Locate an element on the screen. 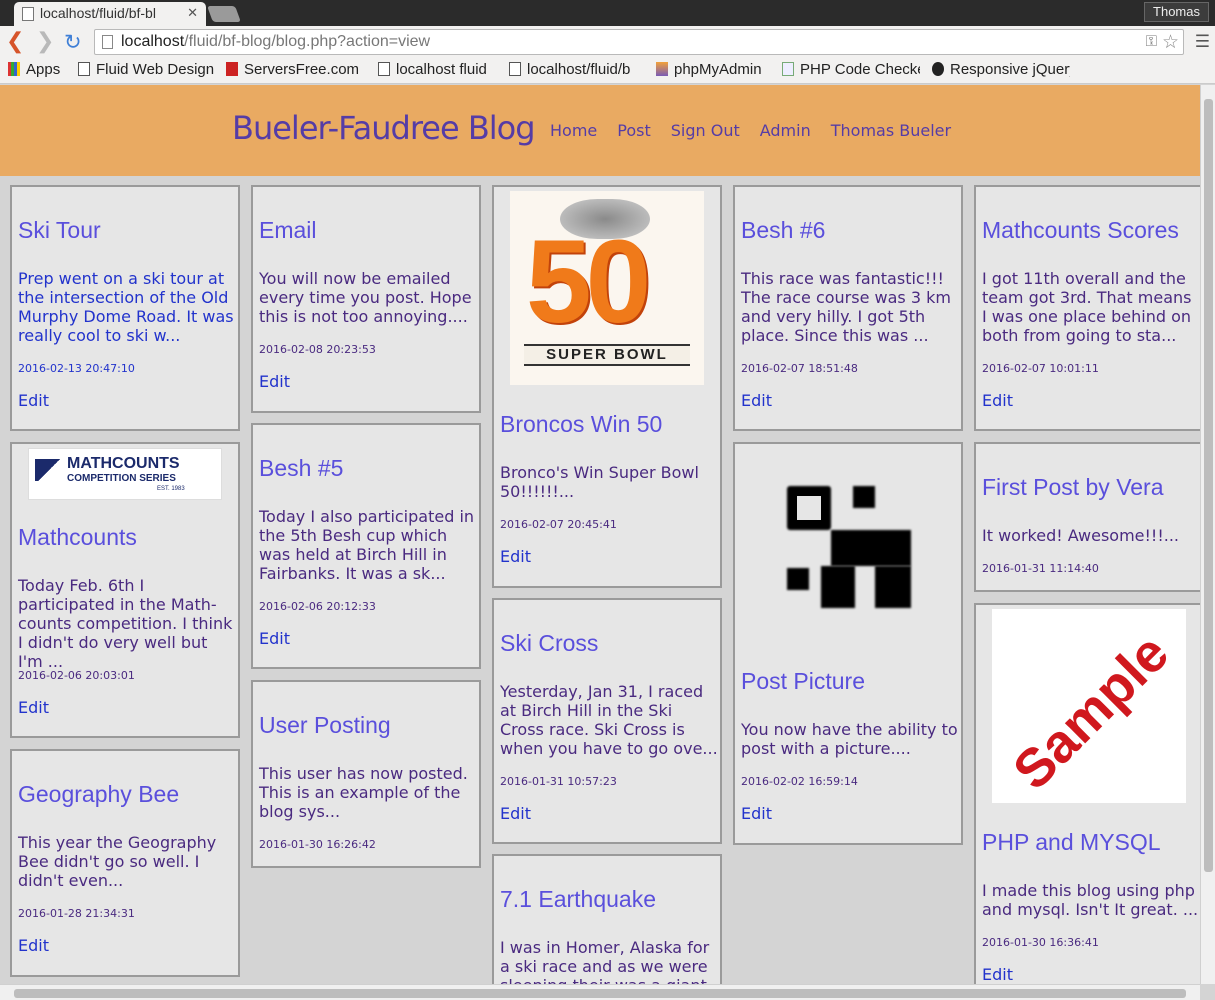  post-date: 2016-01-30 16:26:42 is located at coordinates (317, 844).